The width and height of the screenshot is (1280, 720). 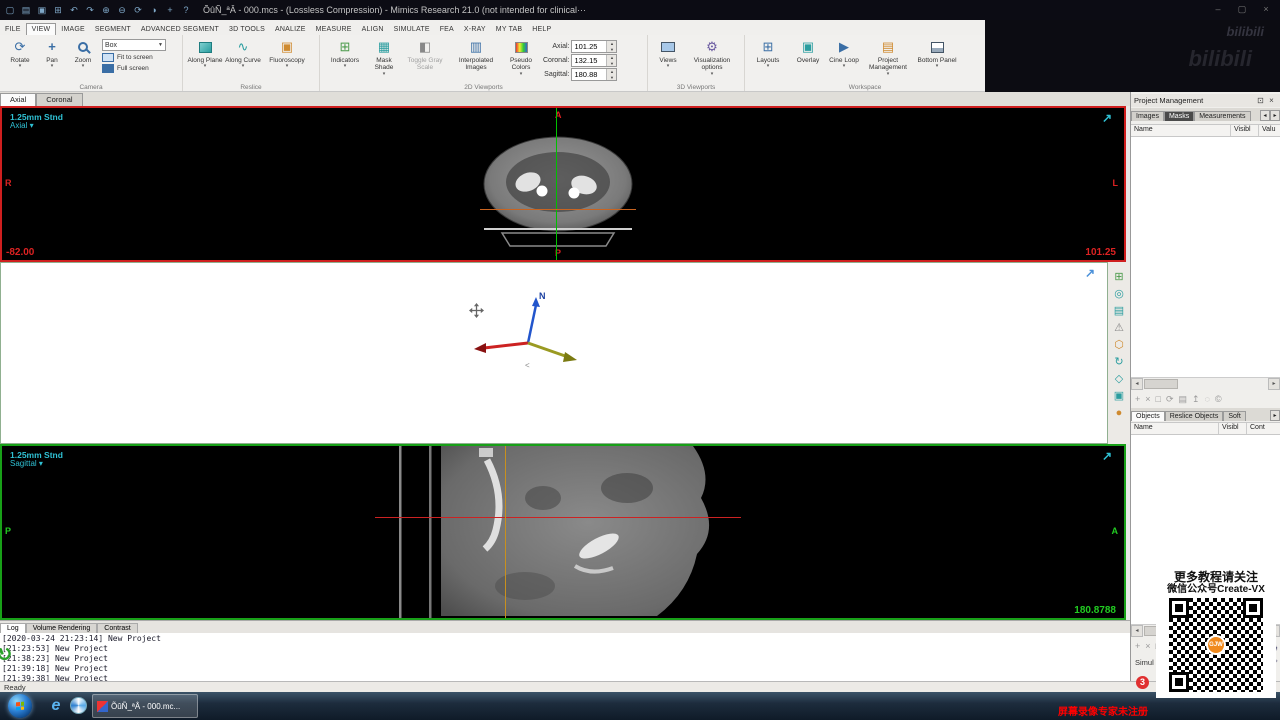 What do you see at coordinates (1147, 646) in the screenshot?
I see `delete-item-icon: ×` at bounding box center [1147, 646].